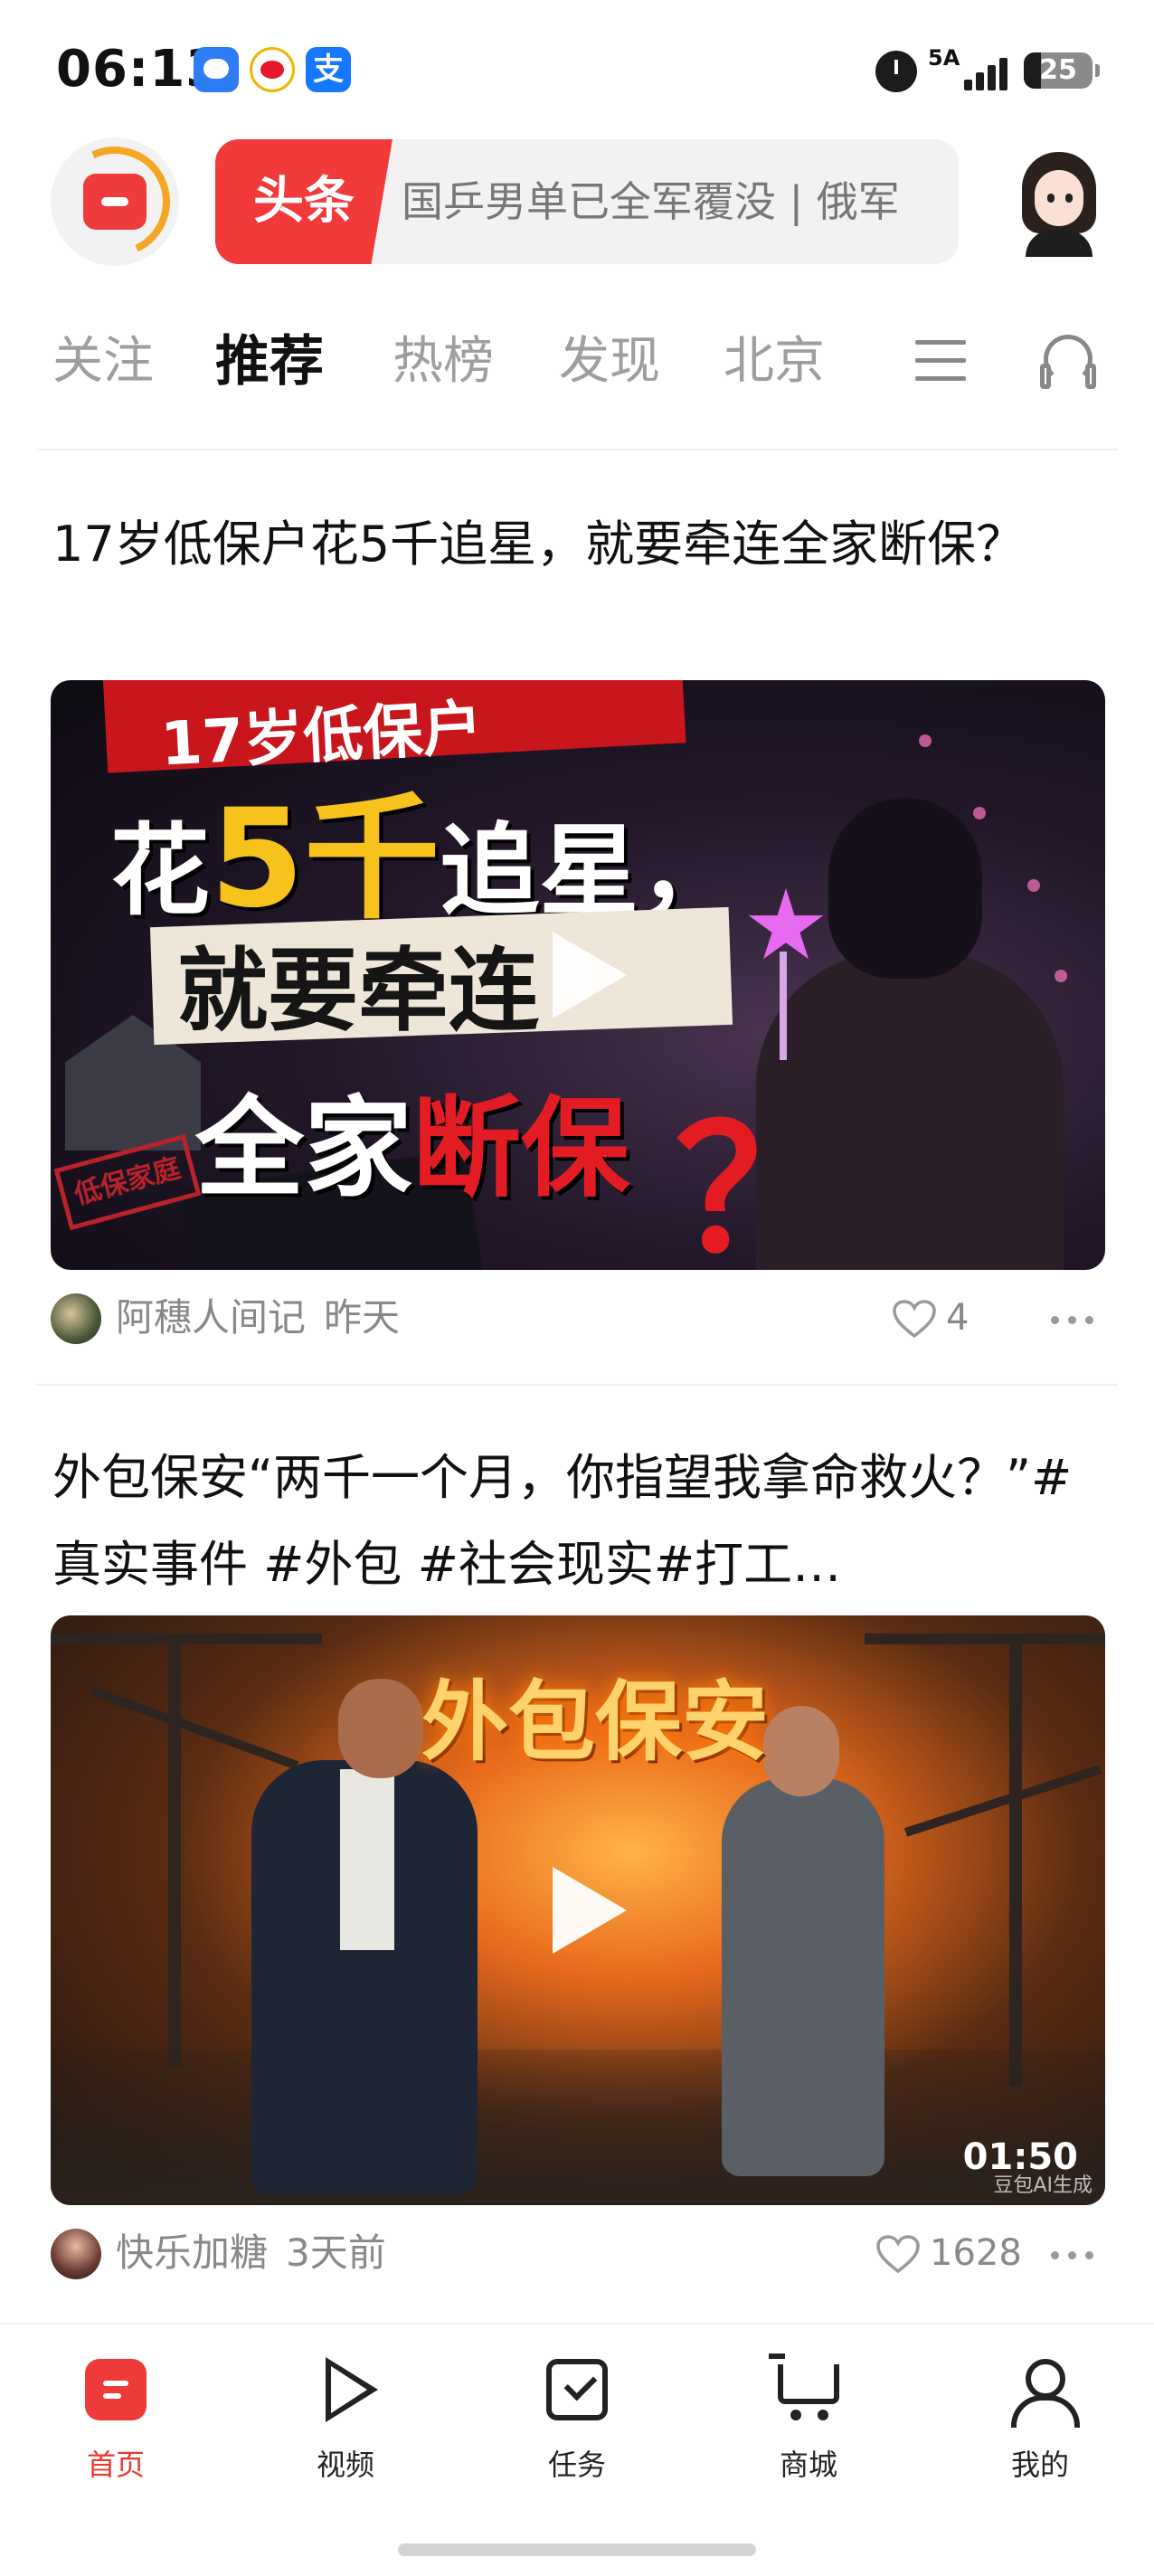 The image size is (1154, 2576). I want to click on post-time: 昨天, so click(362, 1317).